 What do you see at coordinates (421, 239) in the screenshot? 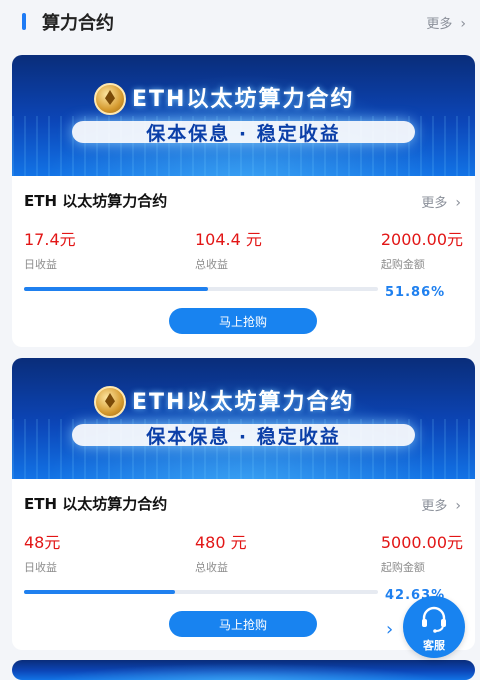
I see `min-purchase-value: 2000.00元` at bounding box center [421, 239].